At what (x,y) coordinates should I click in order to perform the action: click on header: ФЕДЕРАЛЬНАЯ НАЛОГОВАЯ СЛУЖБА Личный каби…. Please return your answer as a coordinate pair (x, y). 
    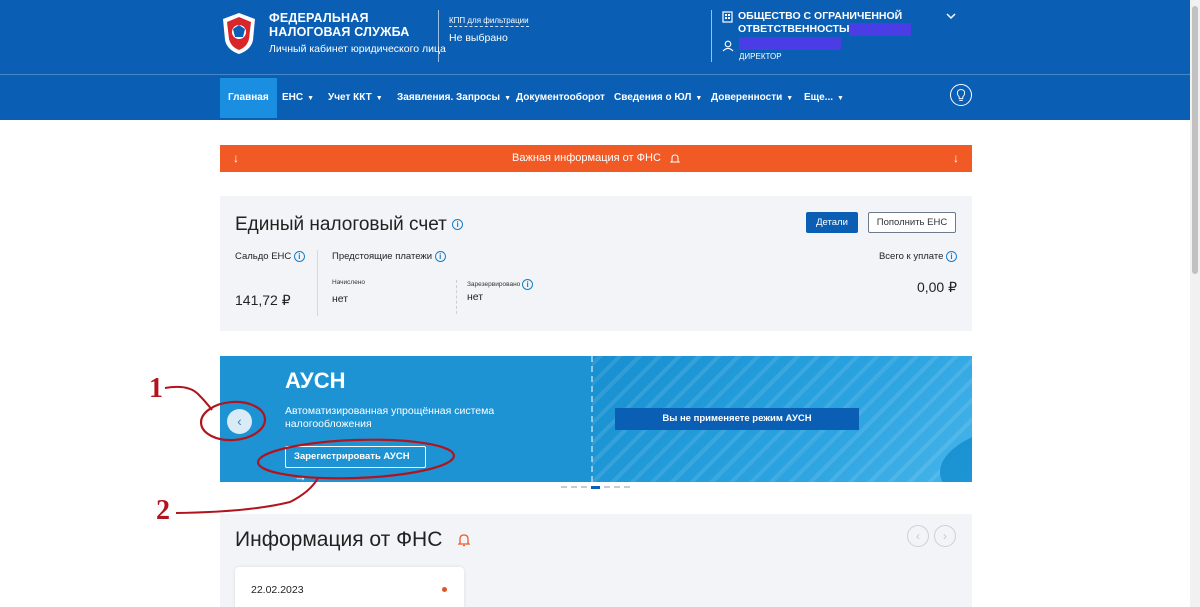
    Looking at the image, I should click on (600, 37).